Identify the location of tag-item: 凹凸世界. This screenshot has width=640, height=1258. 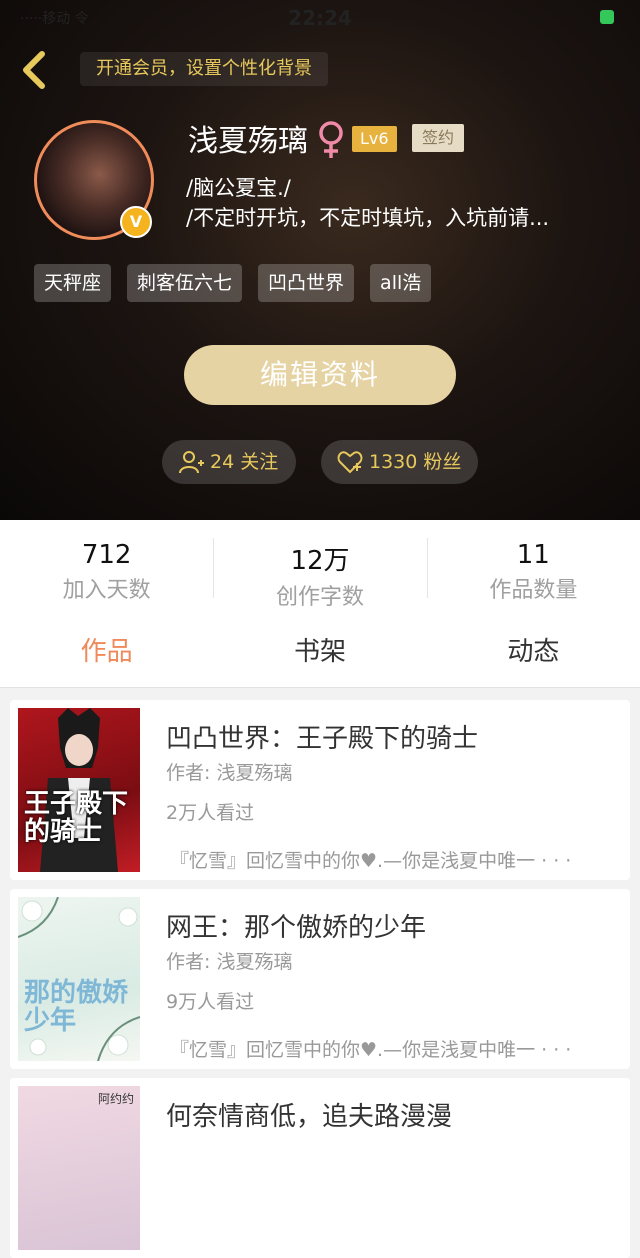
(306, 283).